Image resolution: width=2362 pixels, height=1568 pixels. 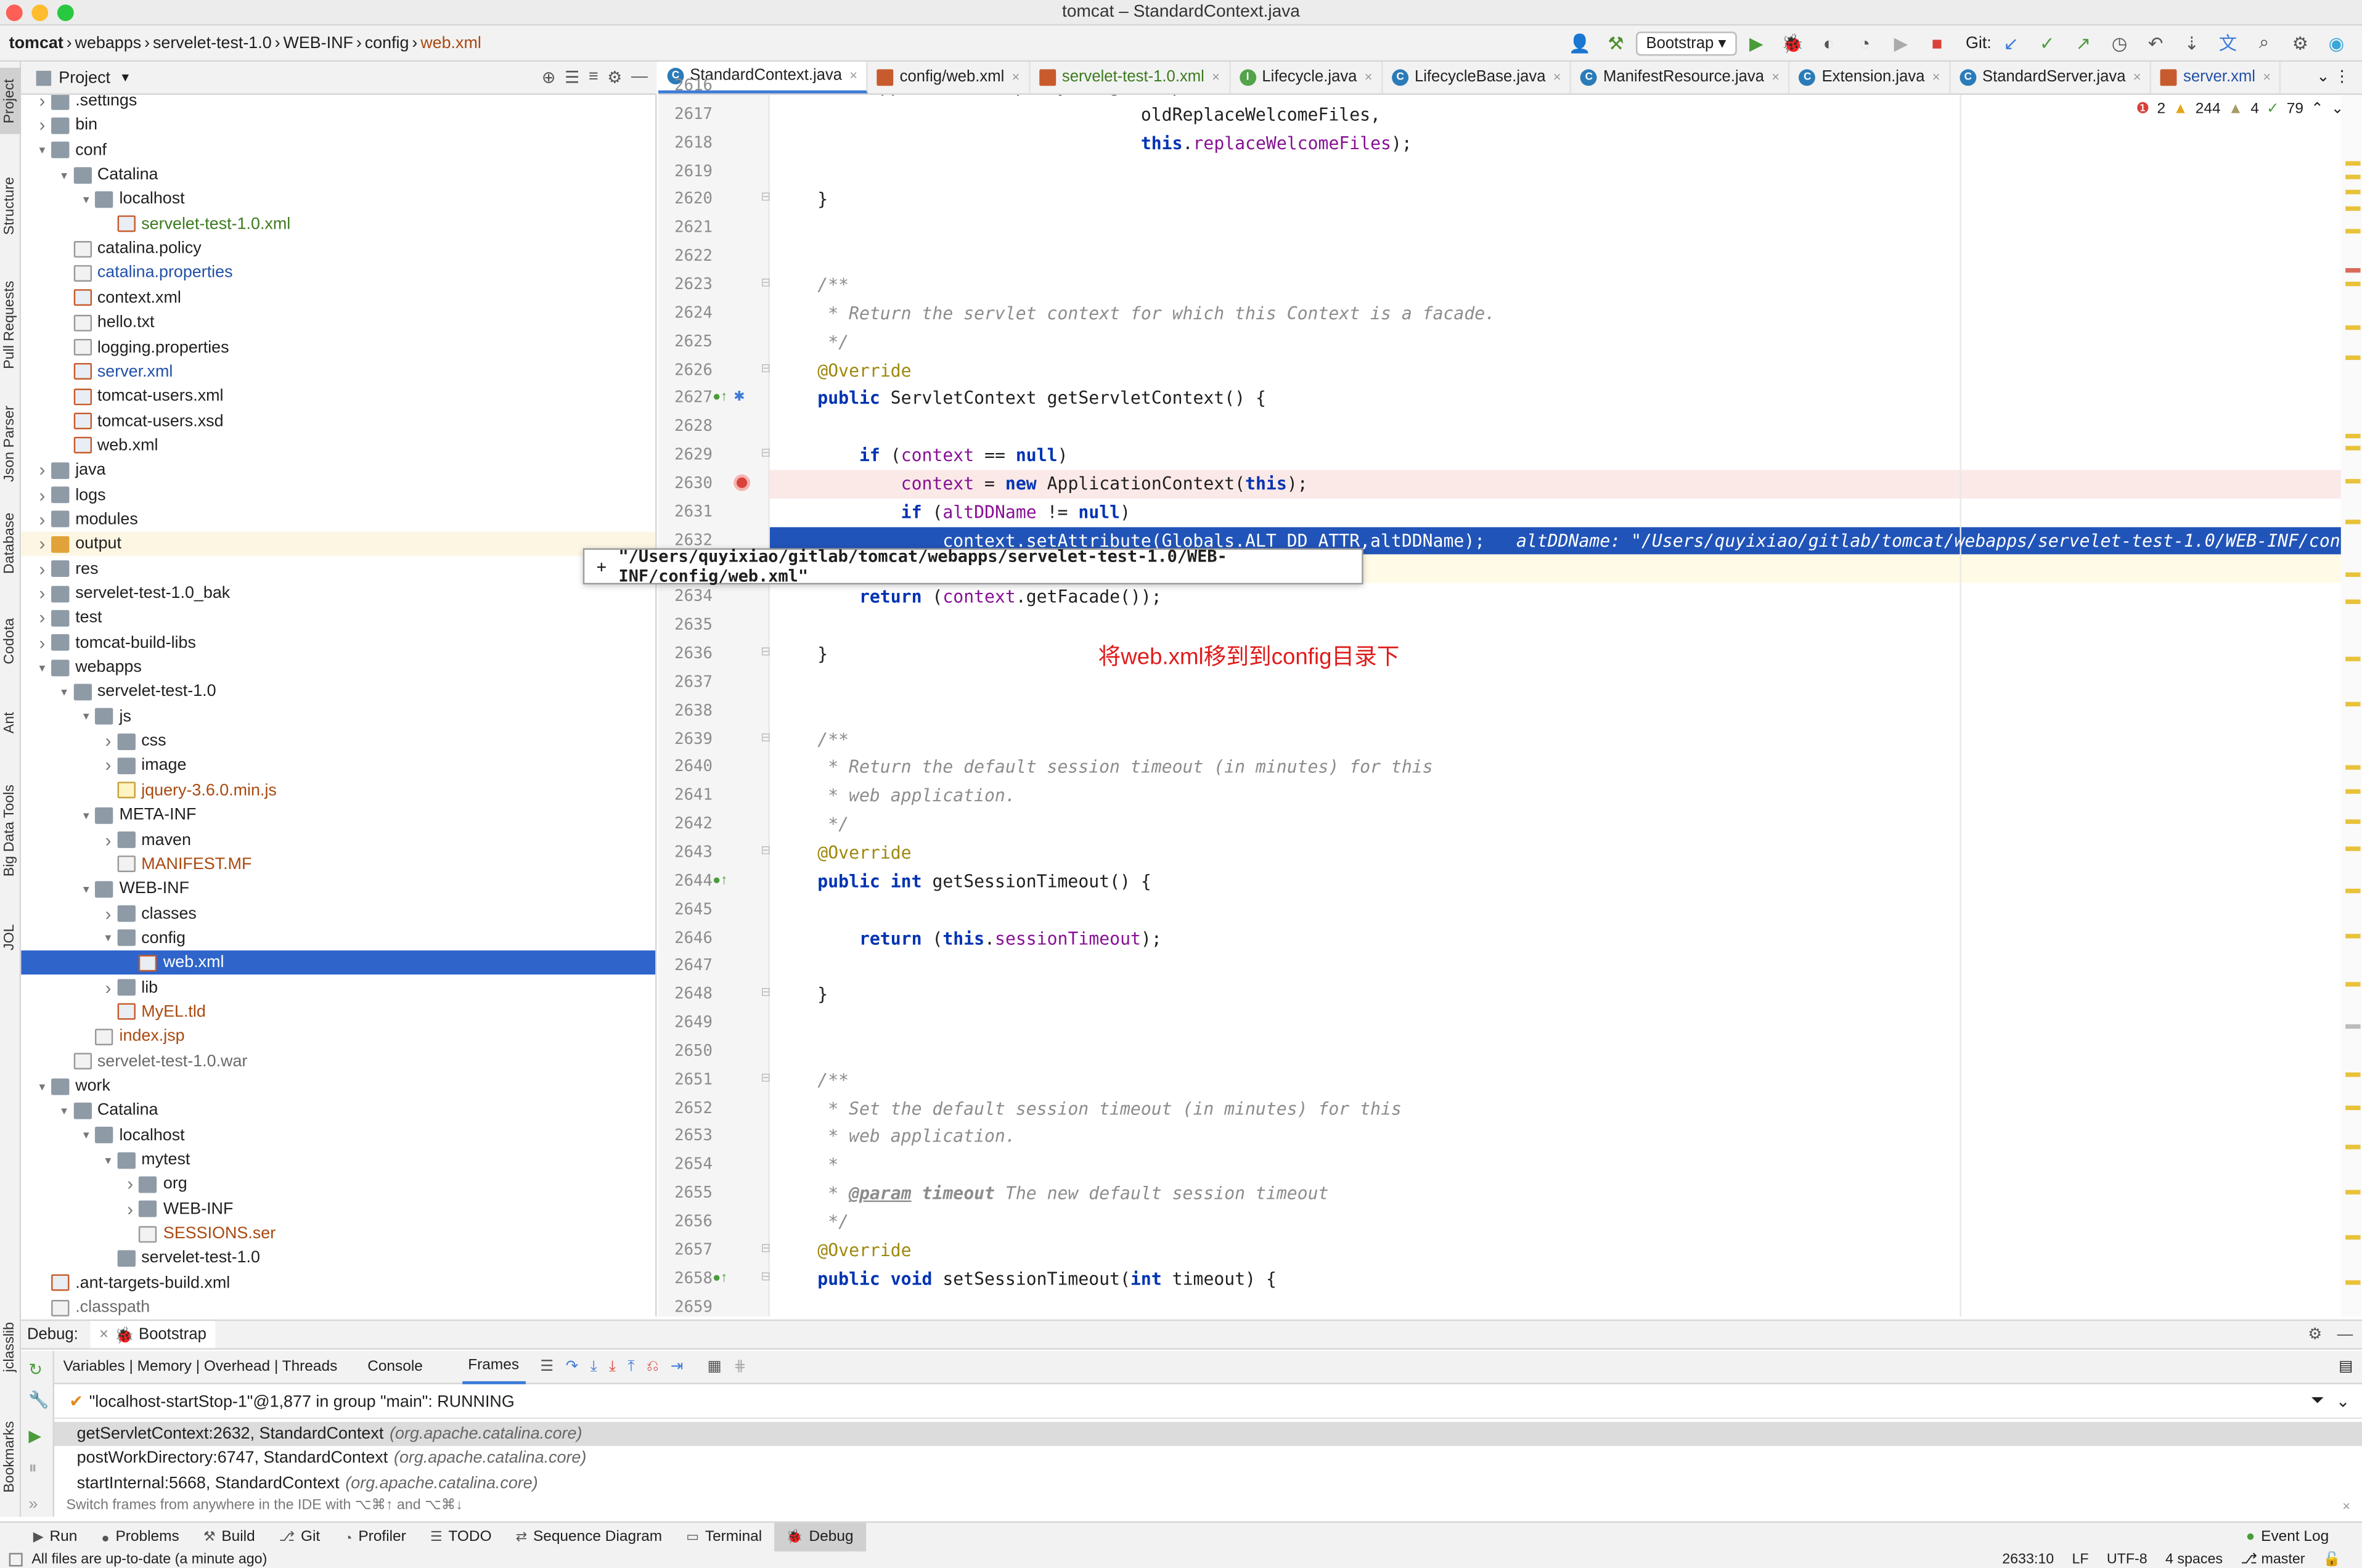 What do you see at coordinates (1477, 78) in the screenshot?
I see `editor-tab: C LifecycleBase.java ×` at bounding box center [1477, 78].